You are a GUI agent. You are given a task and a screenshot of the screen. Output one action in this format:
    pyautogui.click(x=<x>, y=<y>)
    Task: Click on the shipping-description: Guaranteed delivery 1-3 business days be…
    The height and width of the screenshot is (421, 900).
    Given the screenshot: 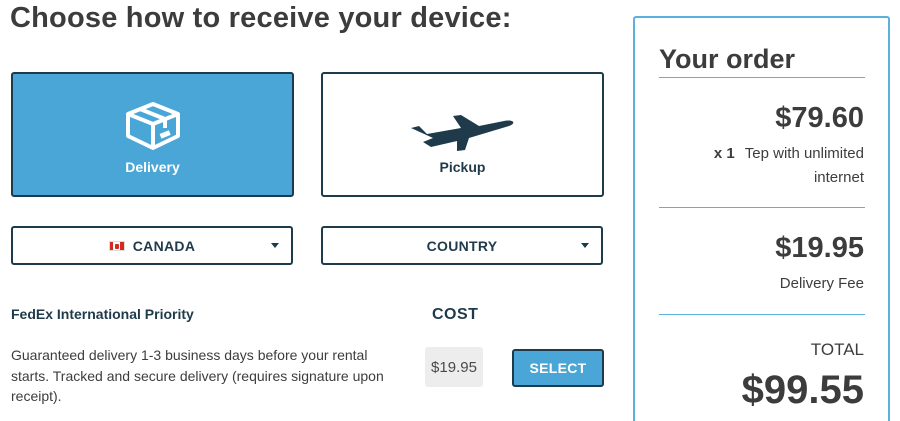 What is the action you would take?
    pyautogui.click(x=197, y=375)
    